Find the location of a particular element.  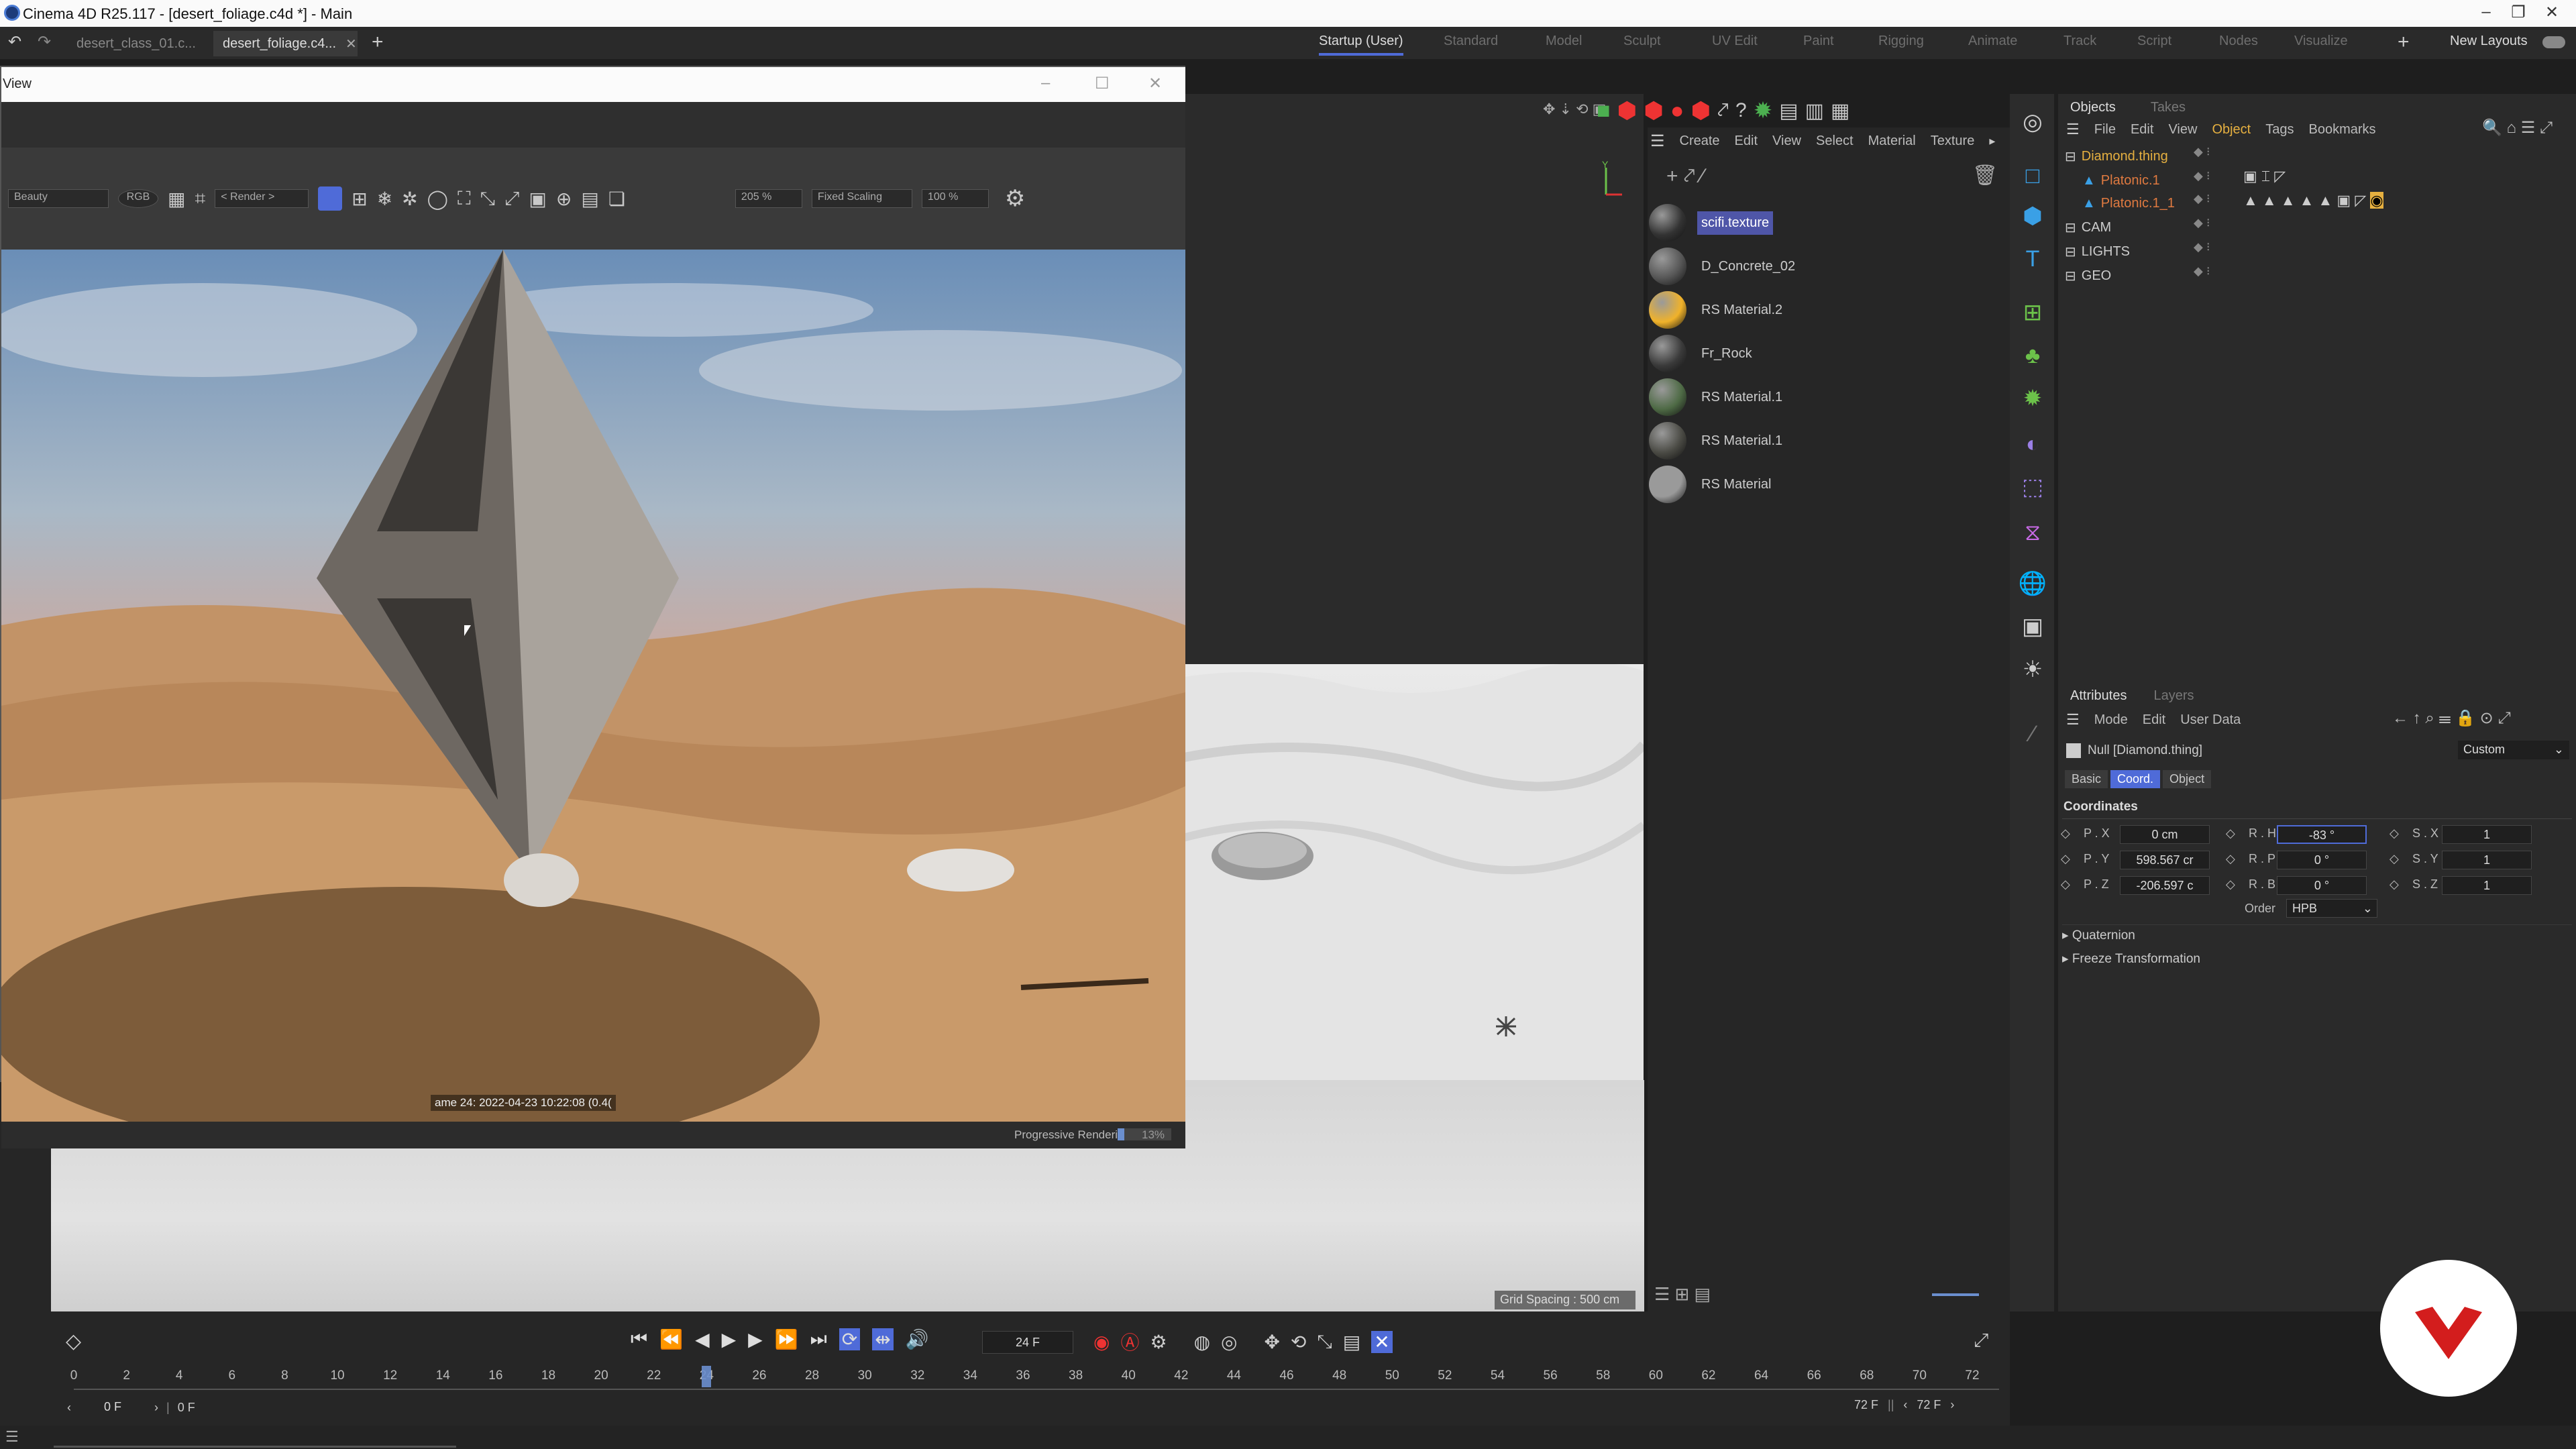

environment-icon: 🌐 is located at coordinates (2032, 583).